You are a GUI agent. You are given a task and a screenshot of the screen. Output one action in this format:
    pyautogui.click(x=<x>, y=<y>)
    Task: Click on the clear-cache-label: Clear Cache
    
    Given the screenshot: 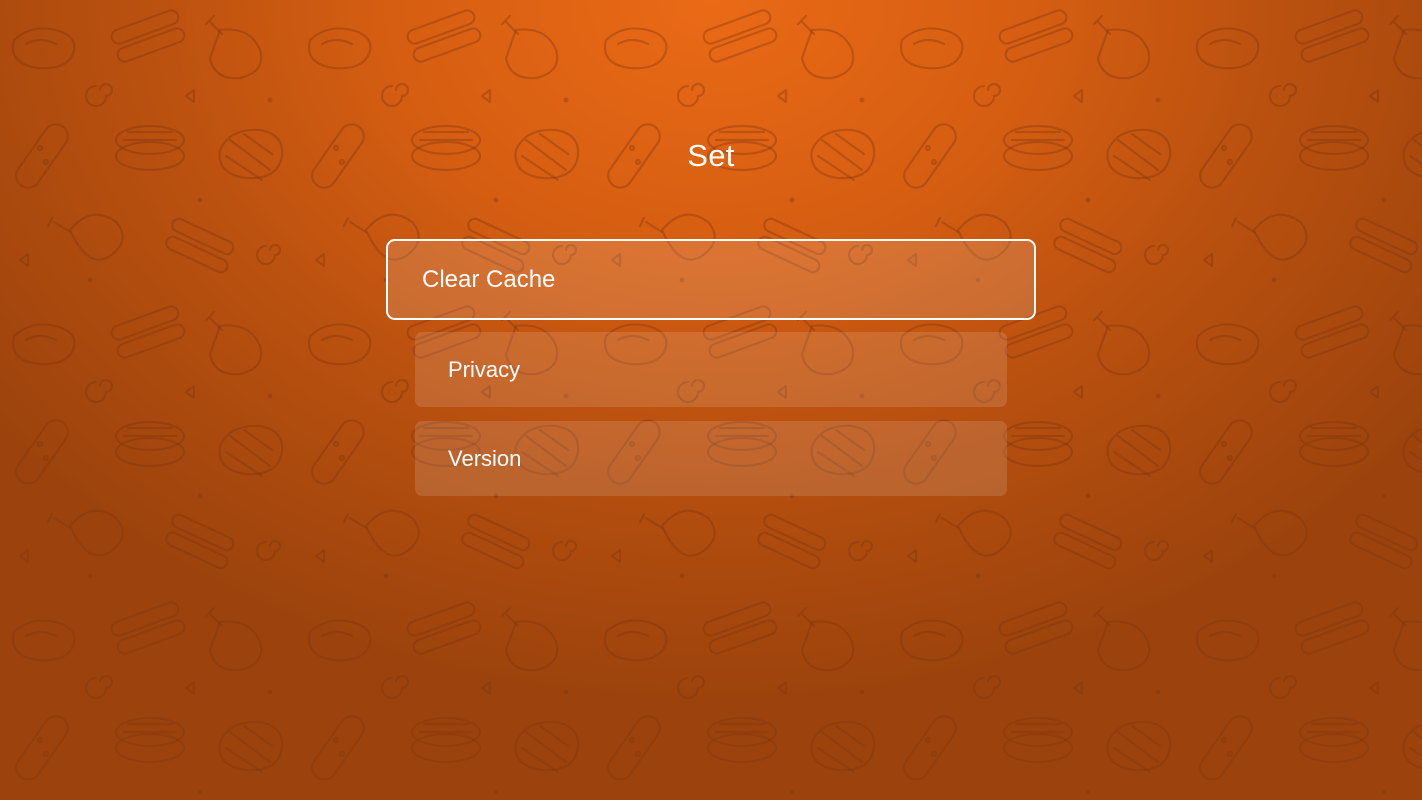 What is the action you would take?
    pyautogui.click(x=489, y=279)
    